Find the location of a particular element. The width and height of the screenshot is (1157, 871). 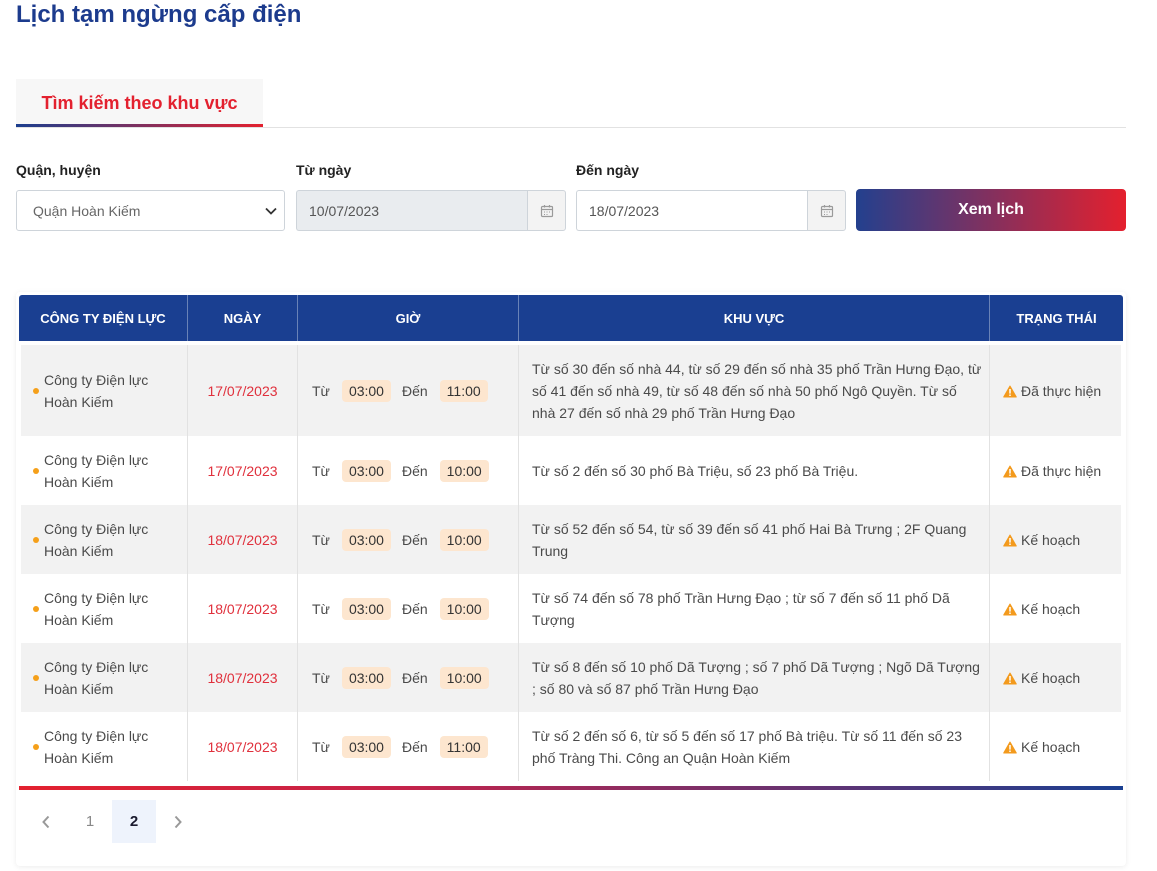

page-1-button: 1 is located at coordinates (90, 821).